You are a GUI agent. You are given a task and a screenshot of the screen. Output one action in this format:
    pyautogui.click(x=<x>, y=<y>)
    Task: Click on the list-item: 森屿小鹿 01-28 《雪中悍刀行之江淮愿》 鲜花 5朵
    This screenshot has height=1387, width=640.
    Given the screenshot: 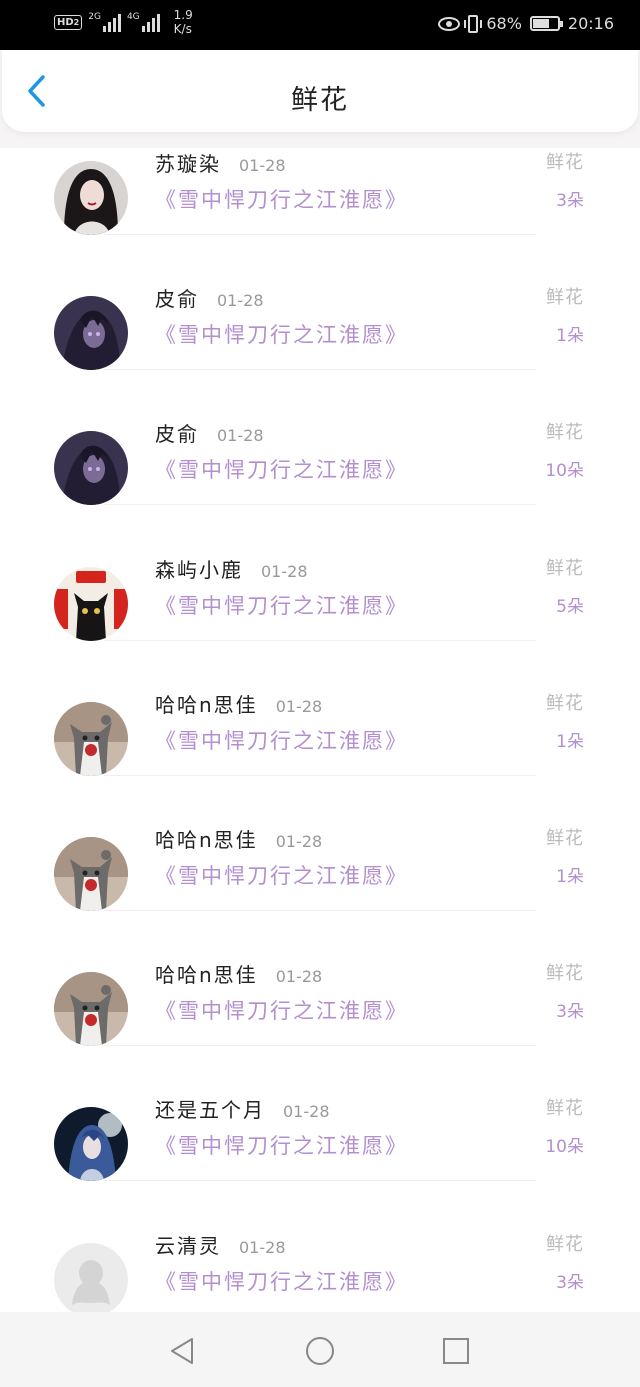 What is the action you would take?
    pyautogui.click(x=320, y=619)
    